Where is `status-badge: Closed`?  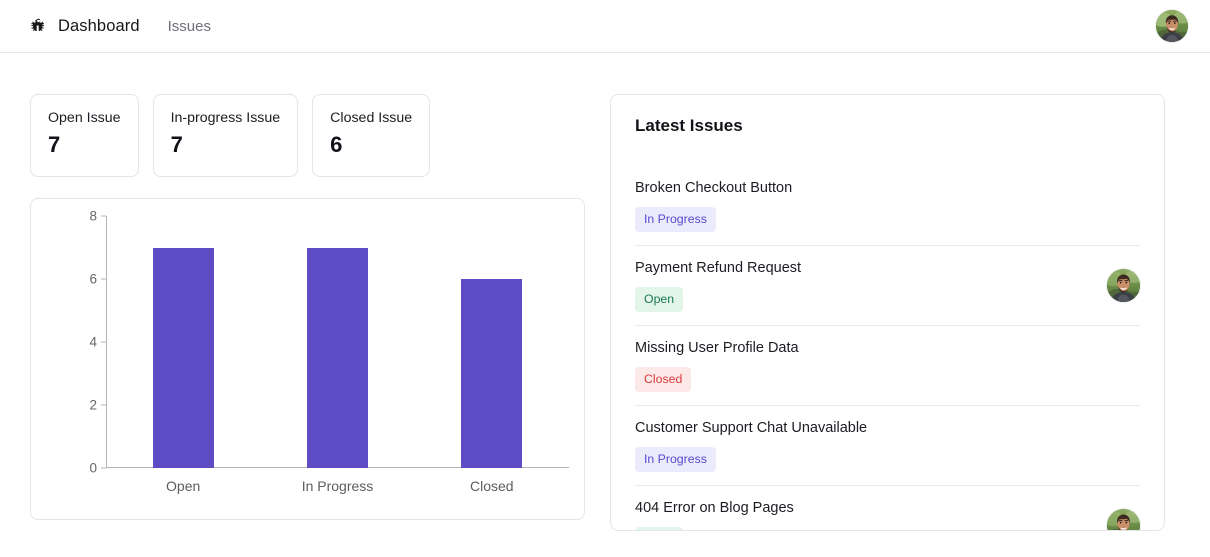
status-badge: Closed is located at coordinates (663, 379).